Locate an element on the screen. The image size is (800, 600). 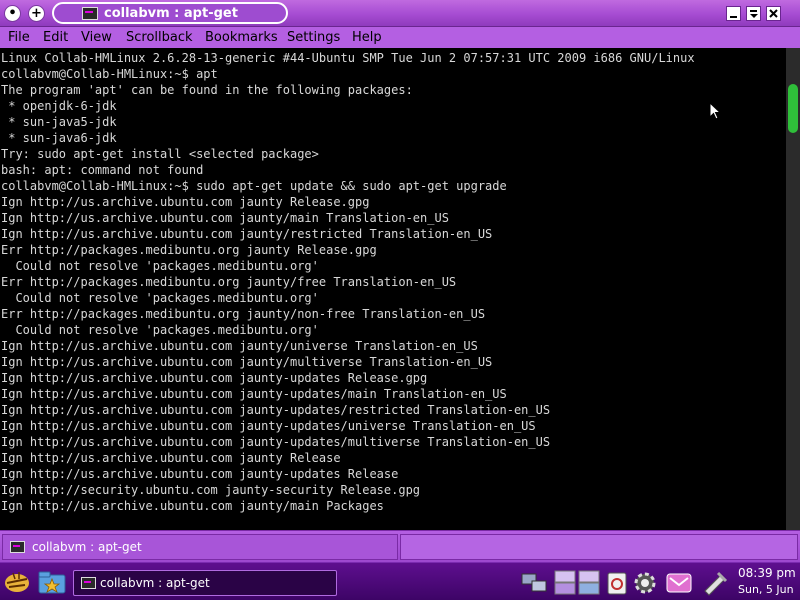
terminal-line: * openjdk-6-jdk is located at coordinates (59, 106).